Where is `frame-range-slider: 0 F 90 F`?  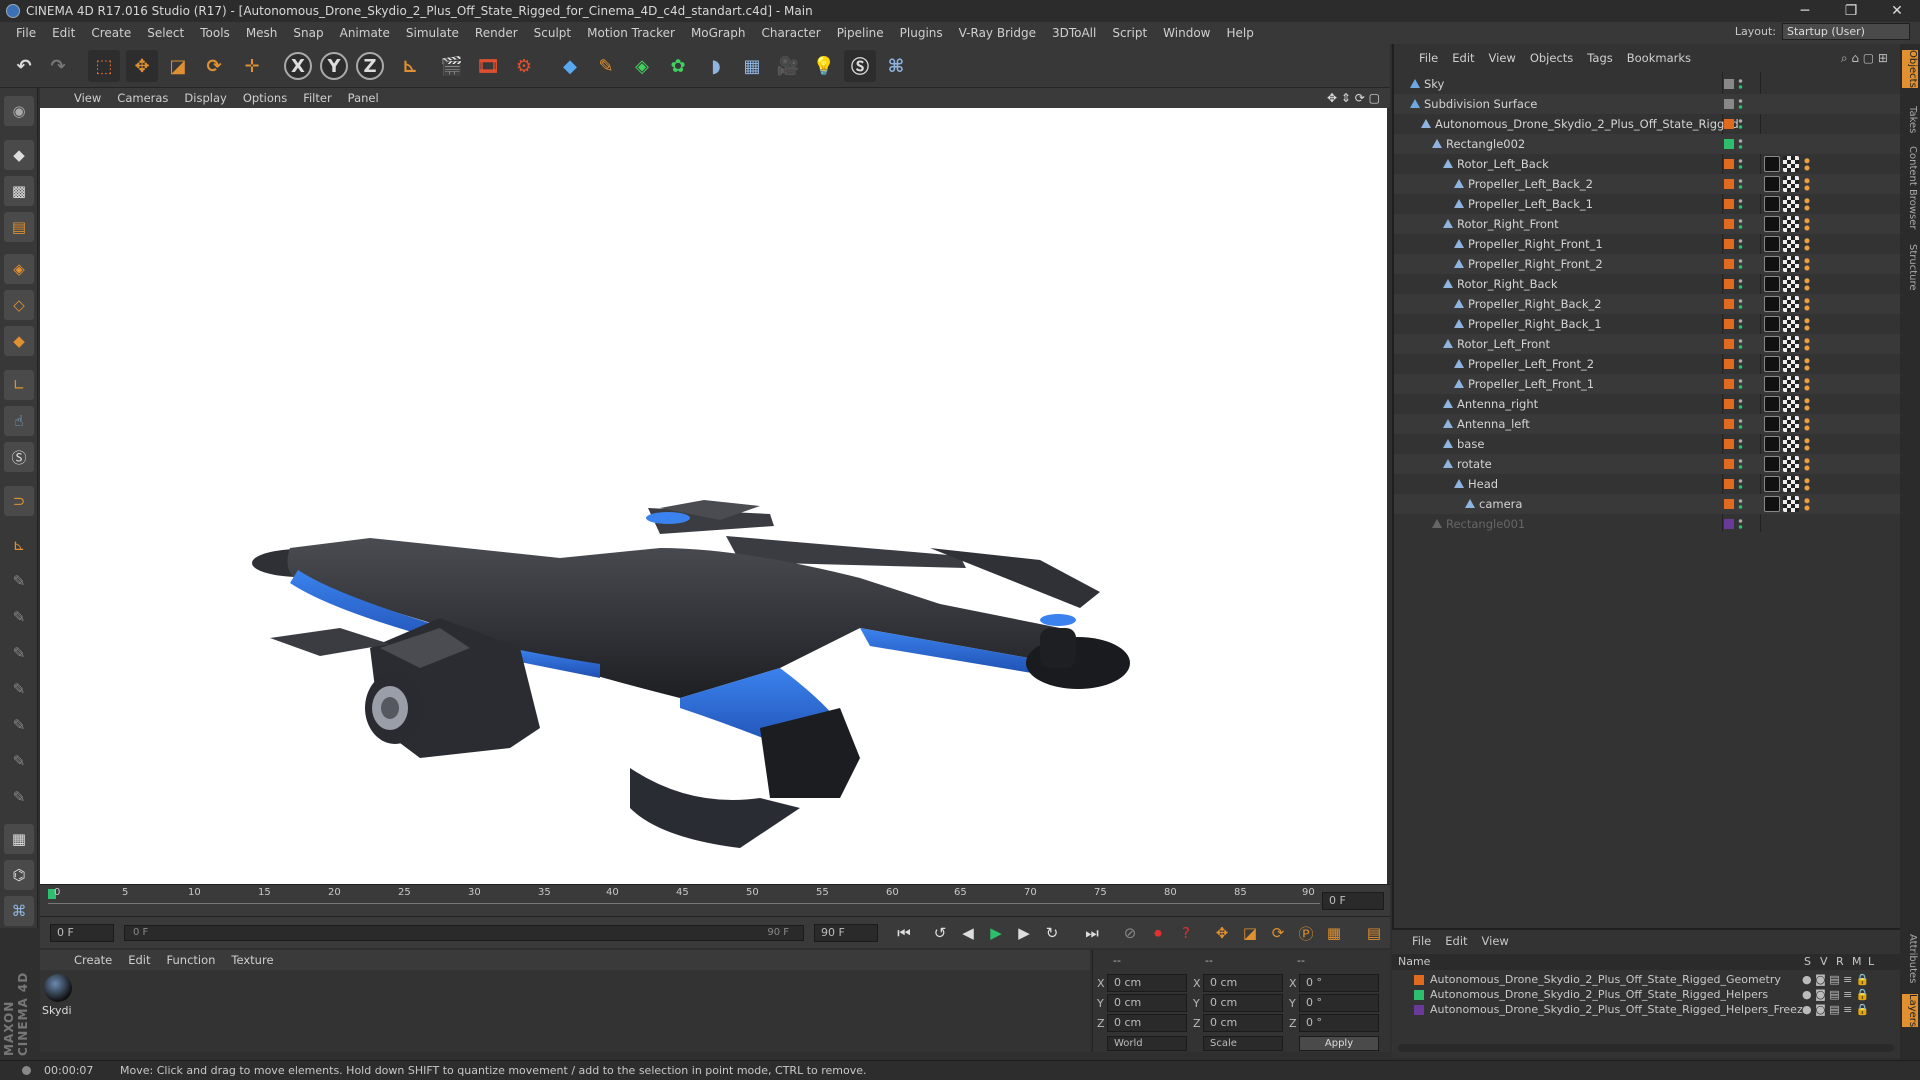 frame-range-slider: 0 F 90 F is located at coordinates (464, 933).